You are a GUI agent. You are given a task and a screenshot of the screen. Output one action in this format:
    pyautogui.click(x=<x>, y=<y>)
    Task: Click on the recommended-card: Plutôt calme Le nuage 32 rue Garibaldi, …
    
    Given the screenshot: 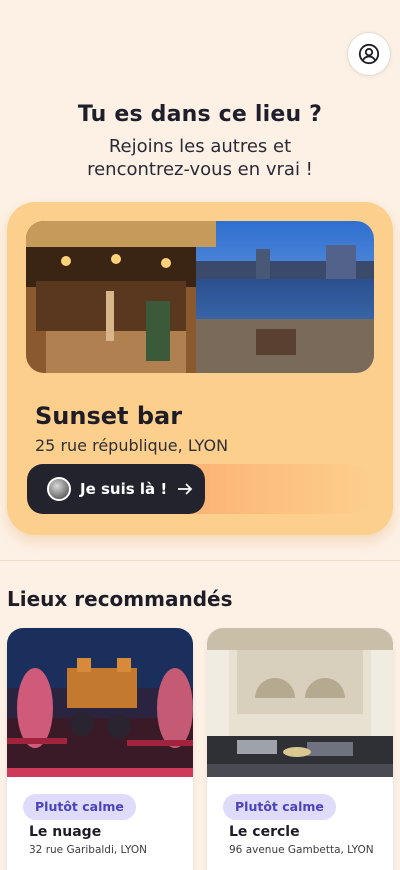 What is the action you would take?
    pyautogui.click(x=100, y=749)
    